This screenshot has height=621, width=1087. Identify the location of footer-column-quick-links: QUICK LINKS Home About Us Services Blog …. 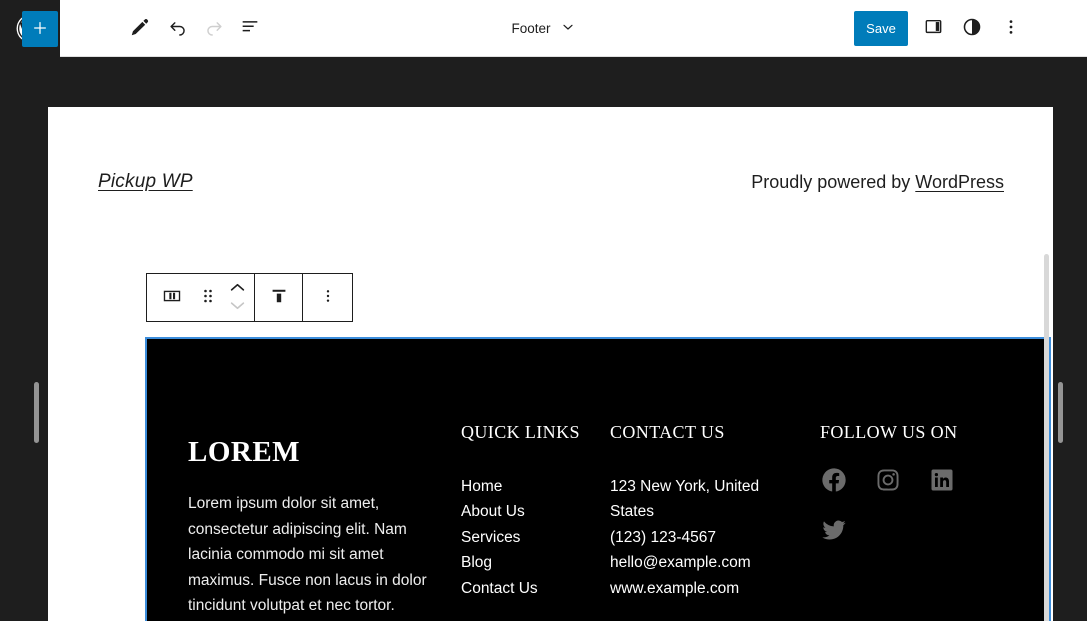
(528, 511).